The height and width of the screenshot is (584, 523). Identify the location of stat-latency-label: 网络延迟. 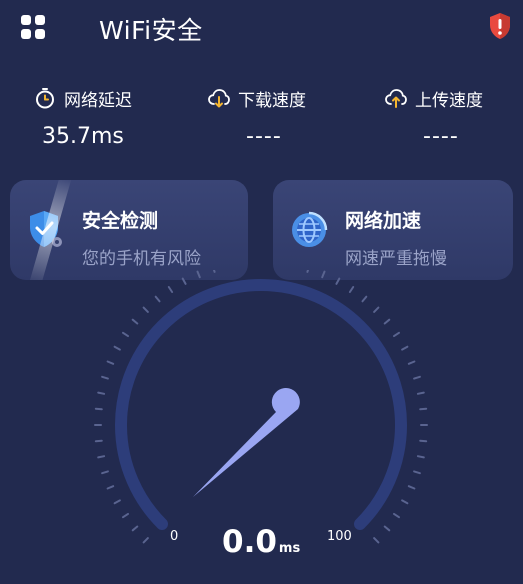
(98, 100).